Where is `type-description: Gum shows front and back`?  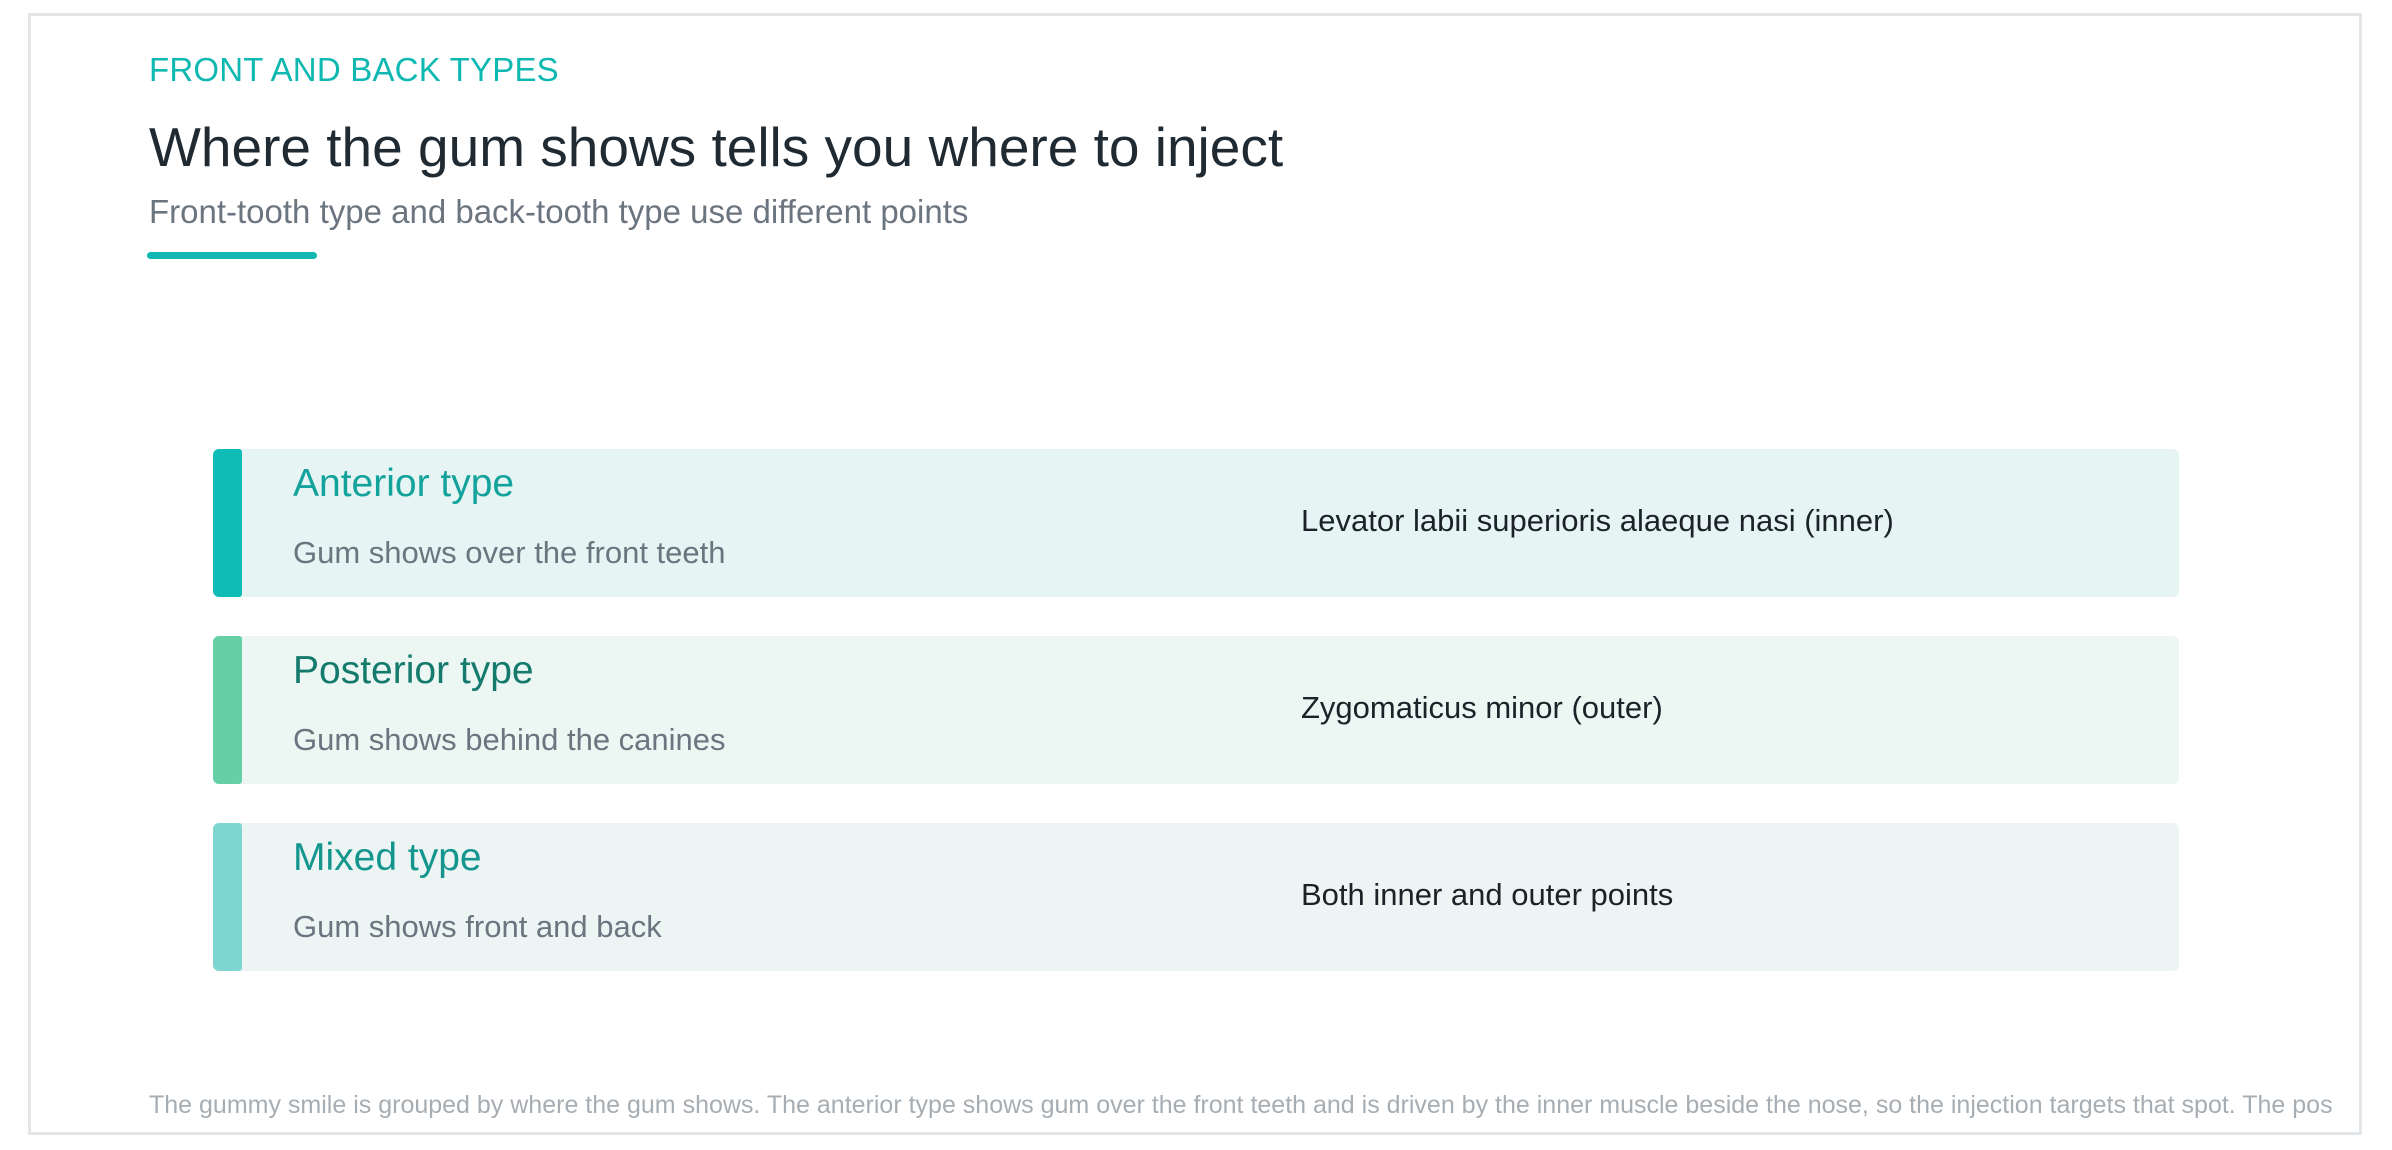
type-description: Gum shows front and back is located at coordinates (477, 926).